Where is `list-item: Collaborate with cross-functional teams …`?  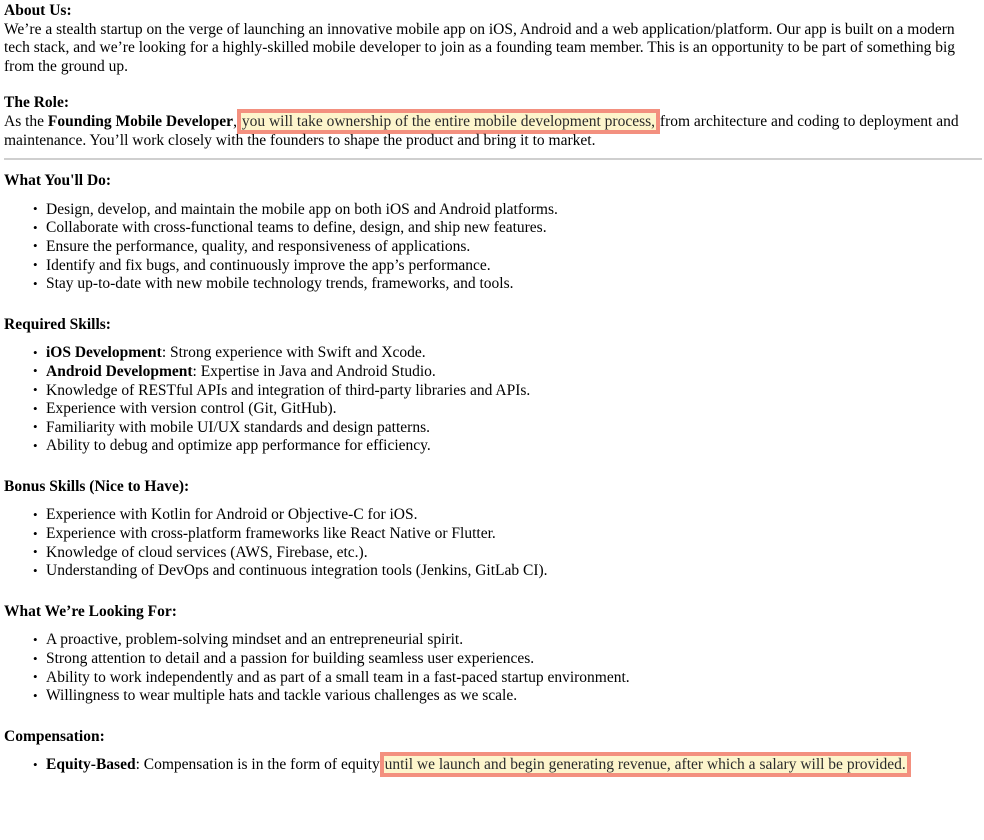
list-item: Collaborate with cross-functional teams … is located at coordinates (498, 228).